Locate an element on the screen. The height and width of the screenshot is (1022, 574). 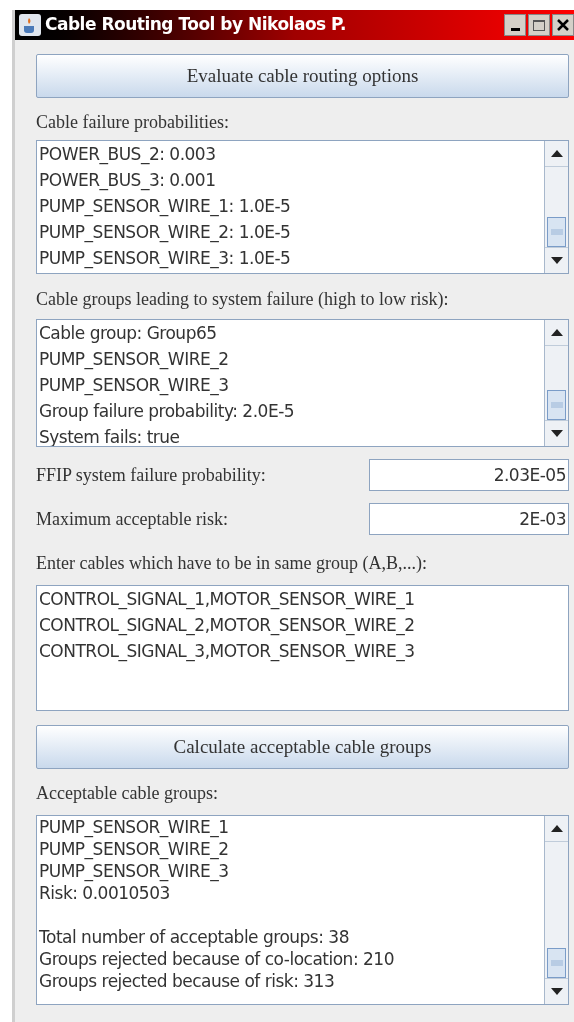
maximize-button is located at coordinates (539, 25).